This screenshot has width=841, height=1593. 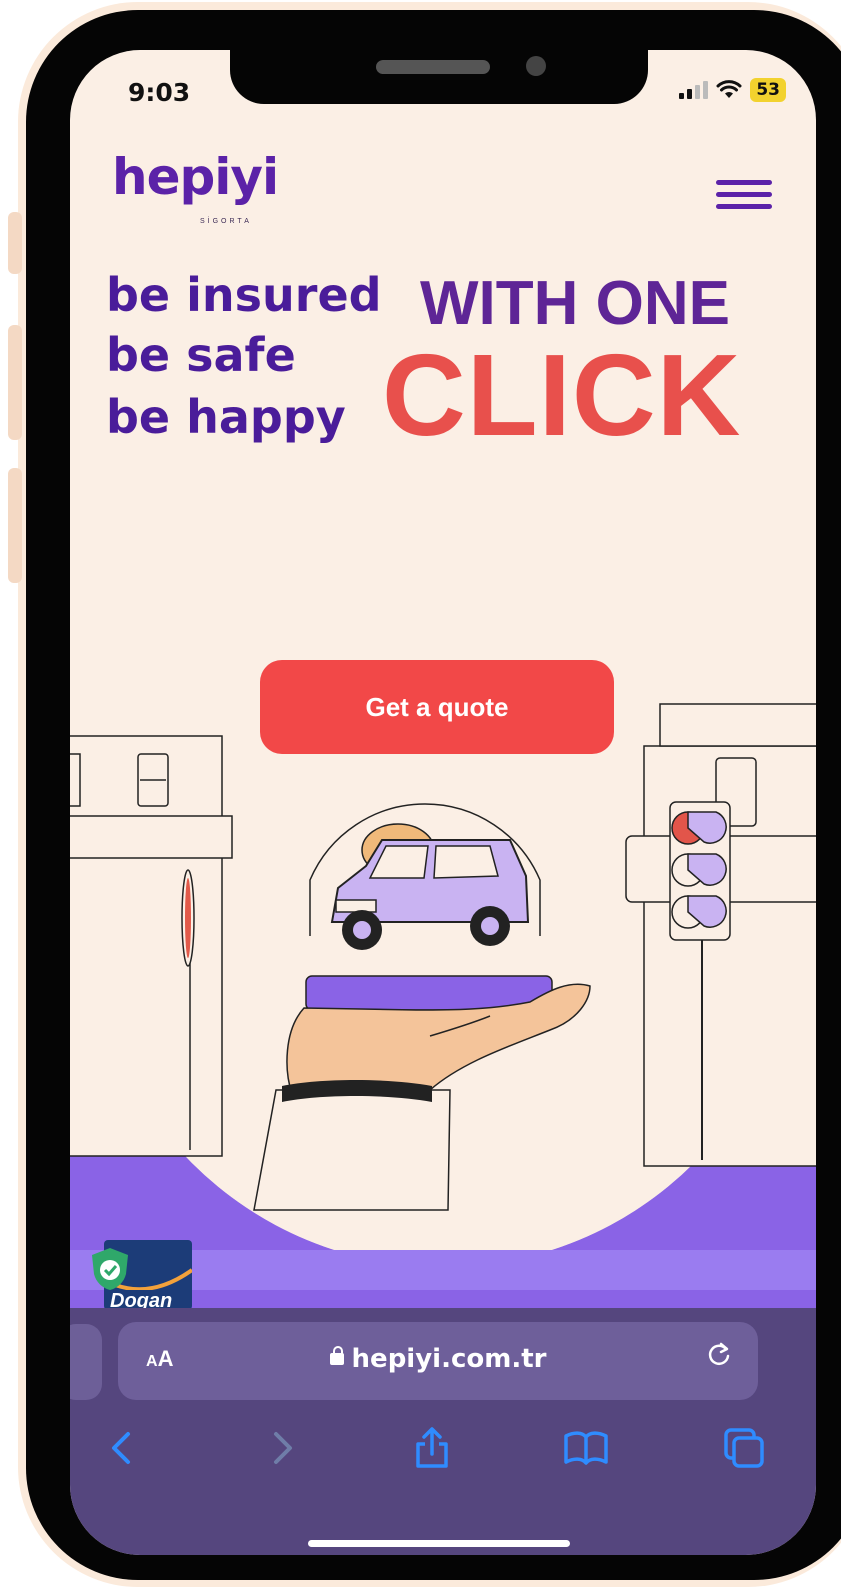 I want to click on reload-icon, so click(x=719, y=1355).